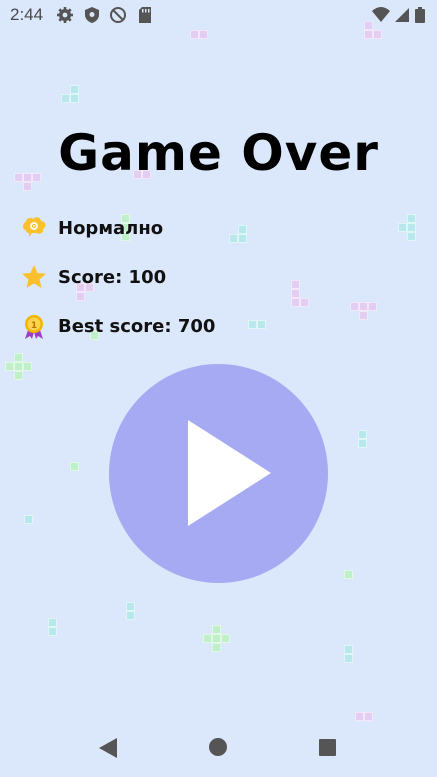 This screenshot has width=437, height=777. What do you see at coordinates (34, 277) in the screenshot?
I see `star-icon` at bounding box center [34, 277].